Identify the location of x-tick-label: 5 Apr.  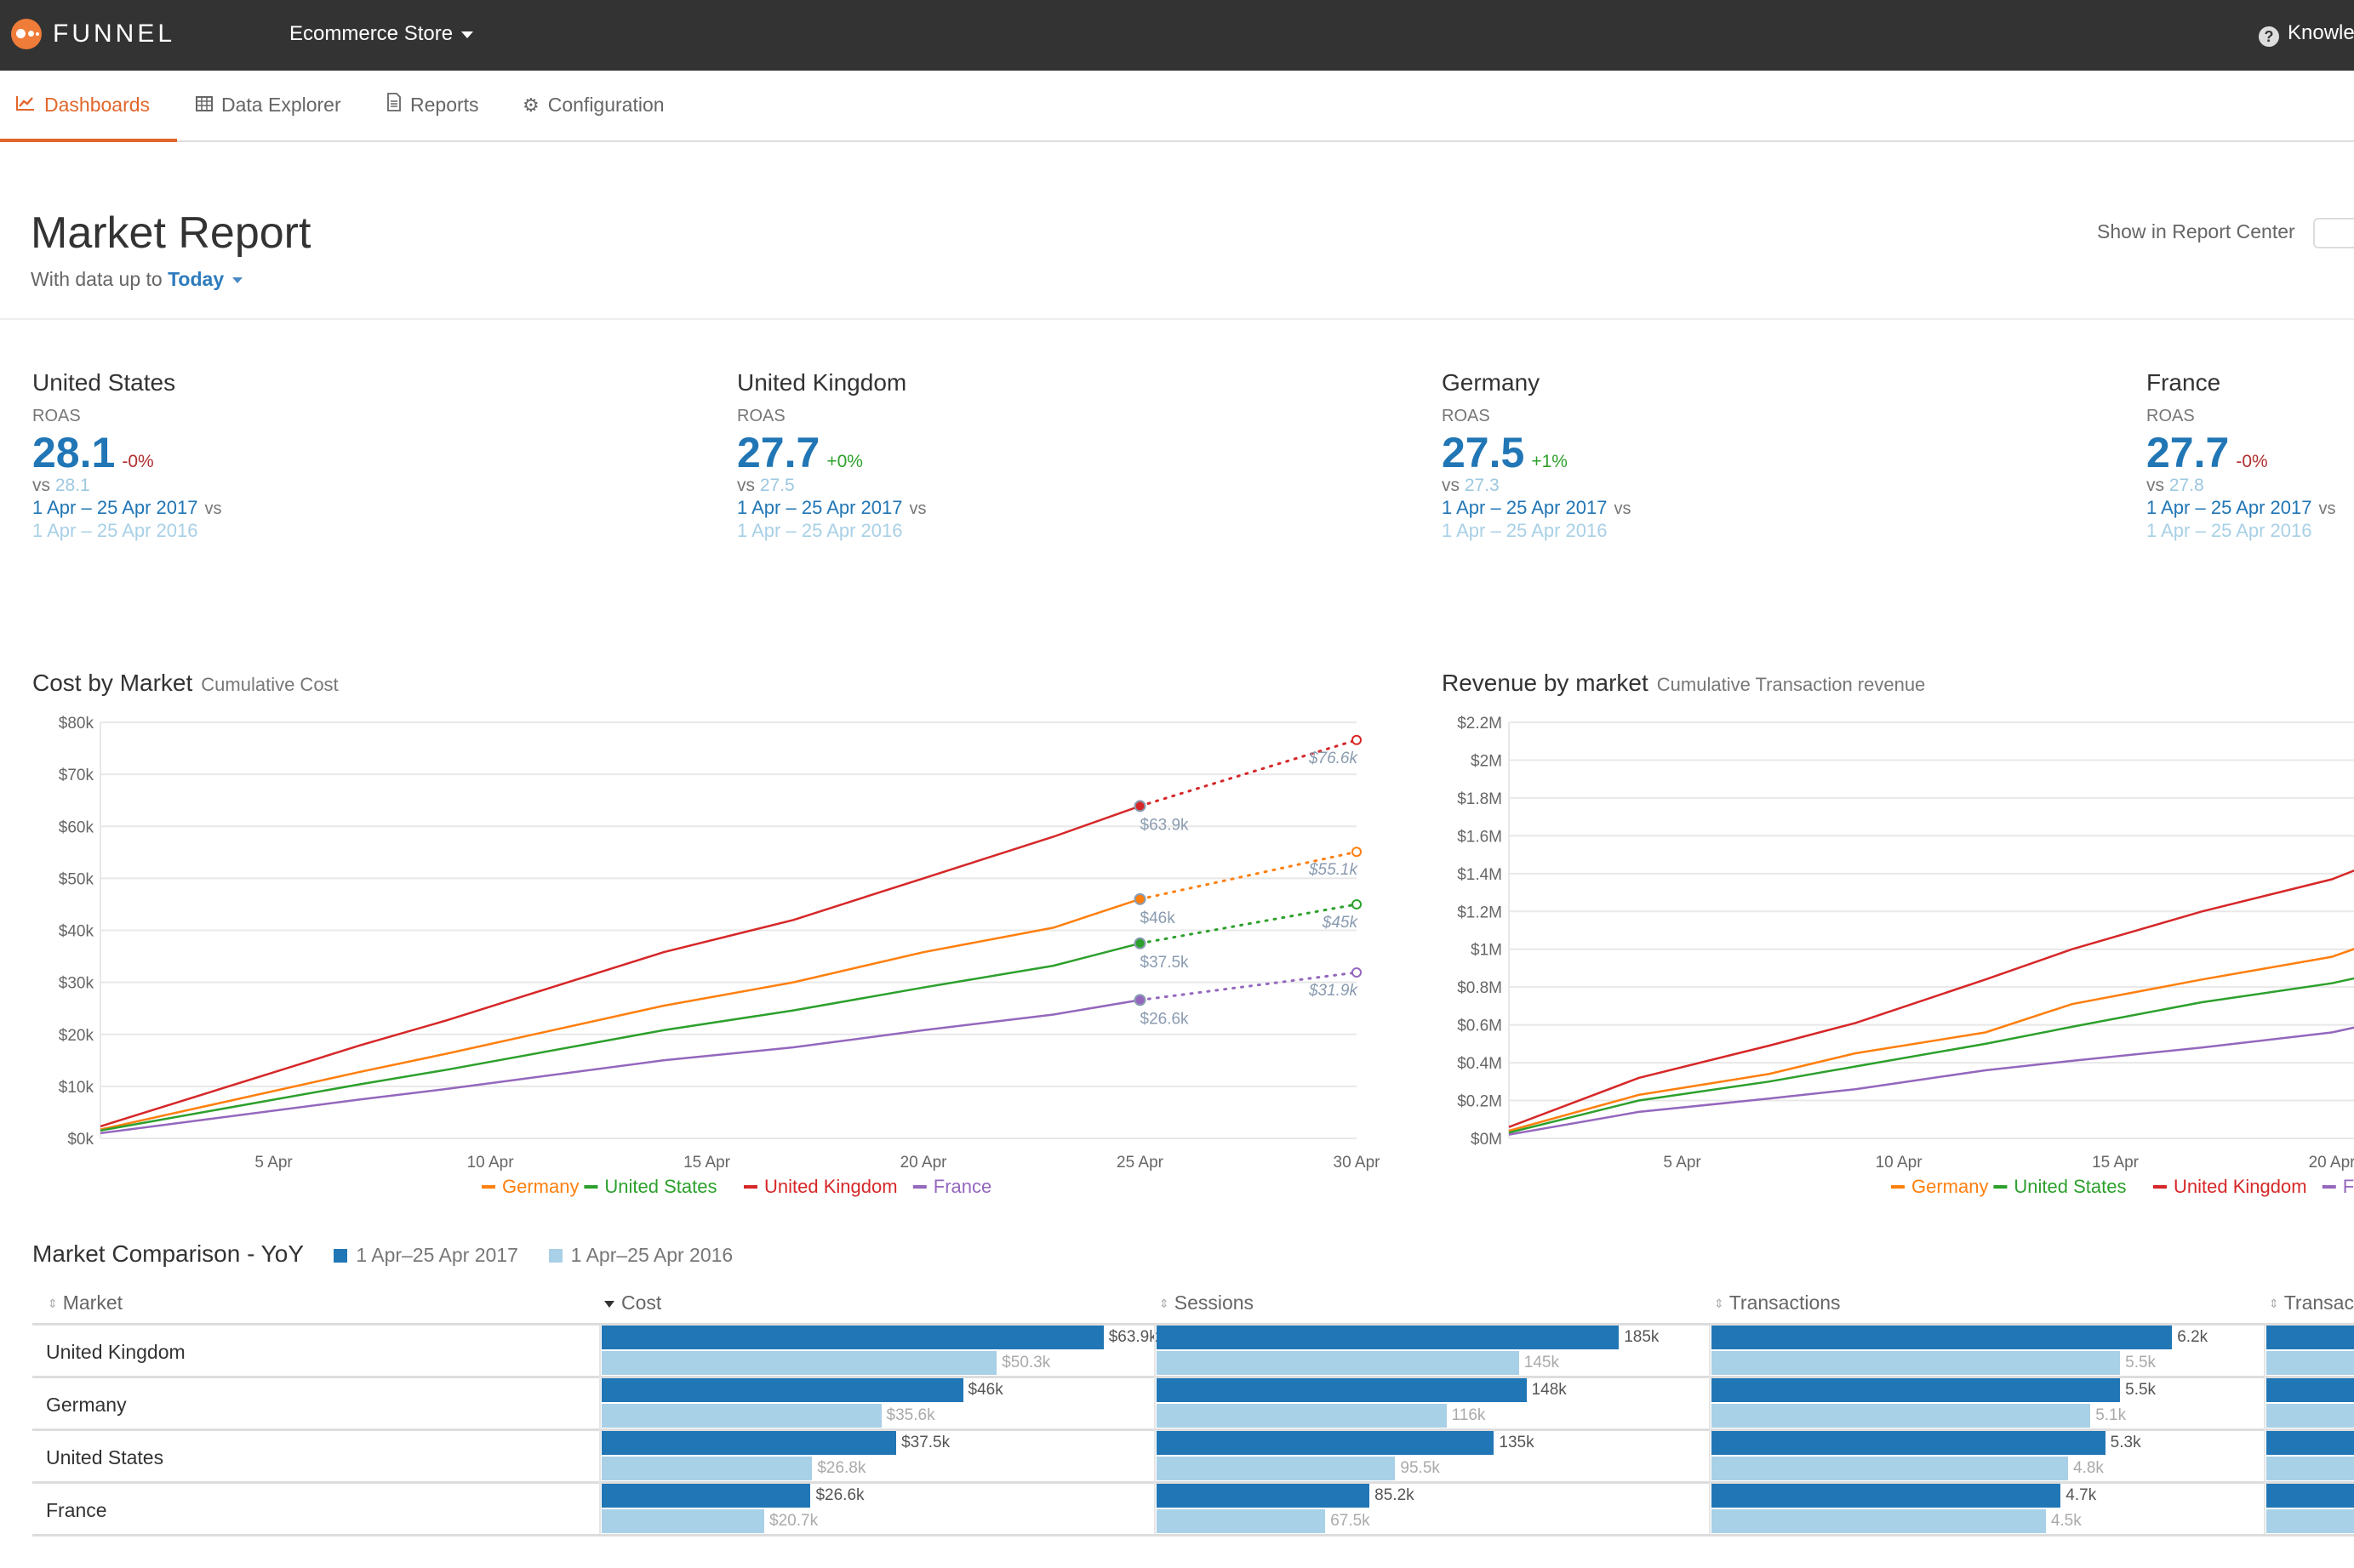
(273, 1163).